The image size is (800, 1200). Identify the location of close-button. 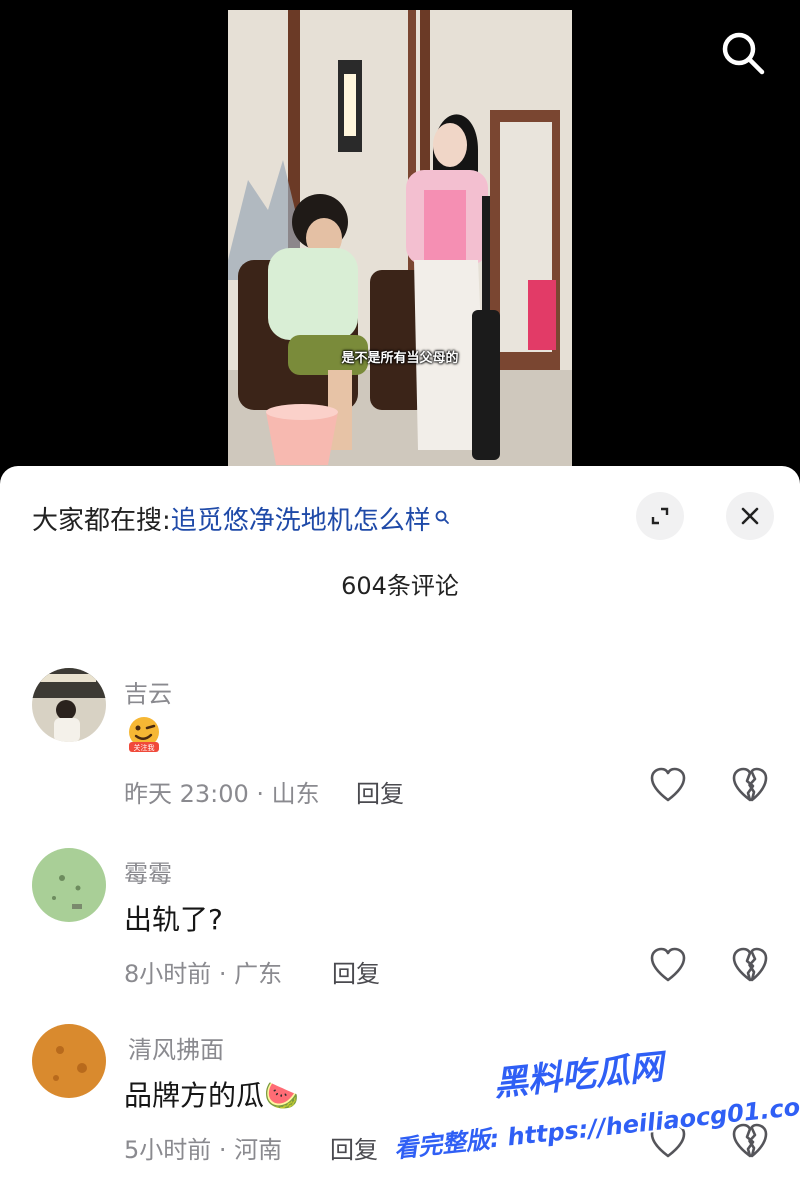
(750, 516).